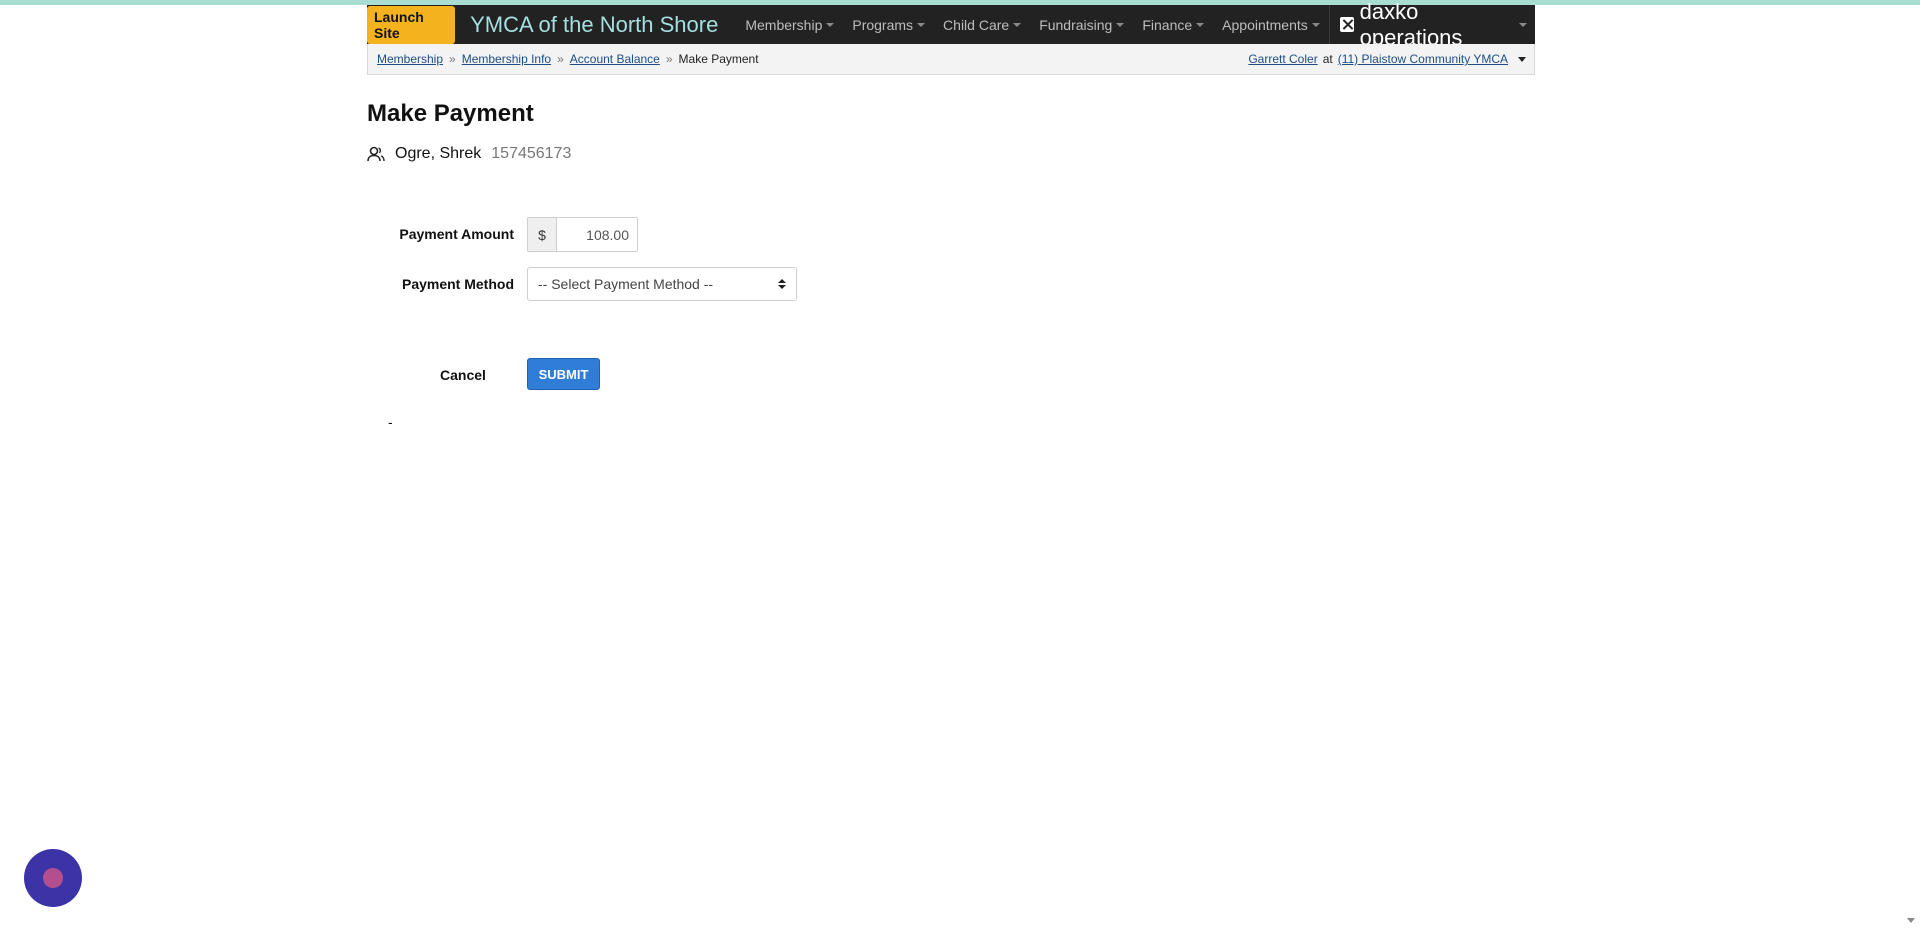  I want to click on nav-programs: Programs, so click(888, 24).